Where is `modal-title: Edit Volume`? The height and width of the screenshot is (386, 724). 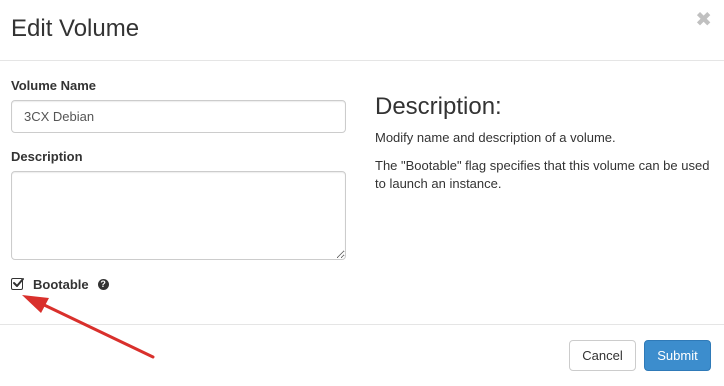
modal-title: Edit Volume is located at coordinates (75, 28).